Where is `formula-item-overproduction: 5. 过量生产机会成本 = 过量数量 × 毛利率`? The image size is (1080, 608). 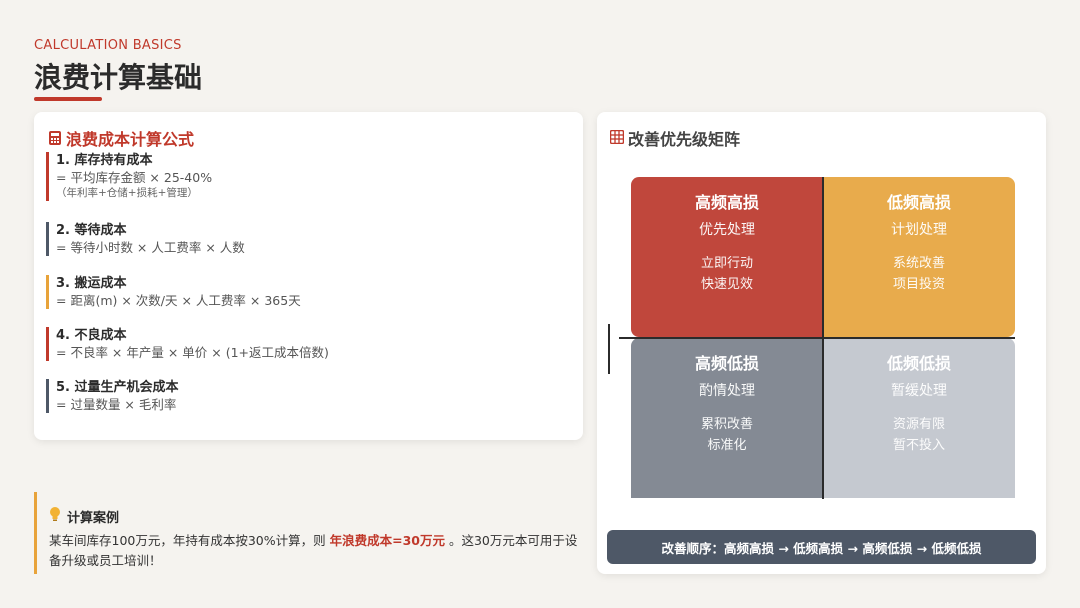 formula-item-overproduction: 5. 过量生产机会成本 = 过量数量 × 毛利率 is located at coordinates (306, 396).